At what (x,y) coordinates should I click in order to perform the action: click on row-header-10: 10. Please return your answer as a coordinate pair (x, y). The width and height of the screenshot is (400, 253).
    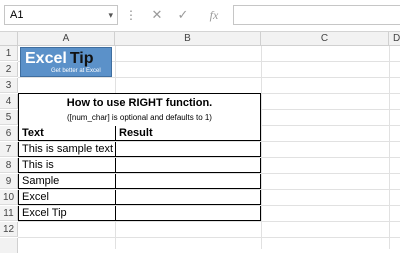
    Looking at the image, I should click on (9, 197).